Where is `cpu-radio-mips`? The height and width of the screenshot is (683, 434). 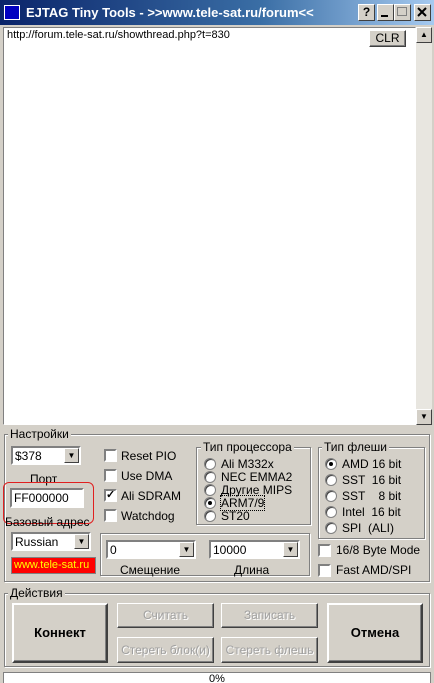
cpu-radio-mips is located at coordinates (210, 490).